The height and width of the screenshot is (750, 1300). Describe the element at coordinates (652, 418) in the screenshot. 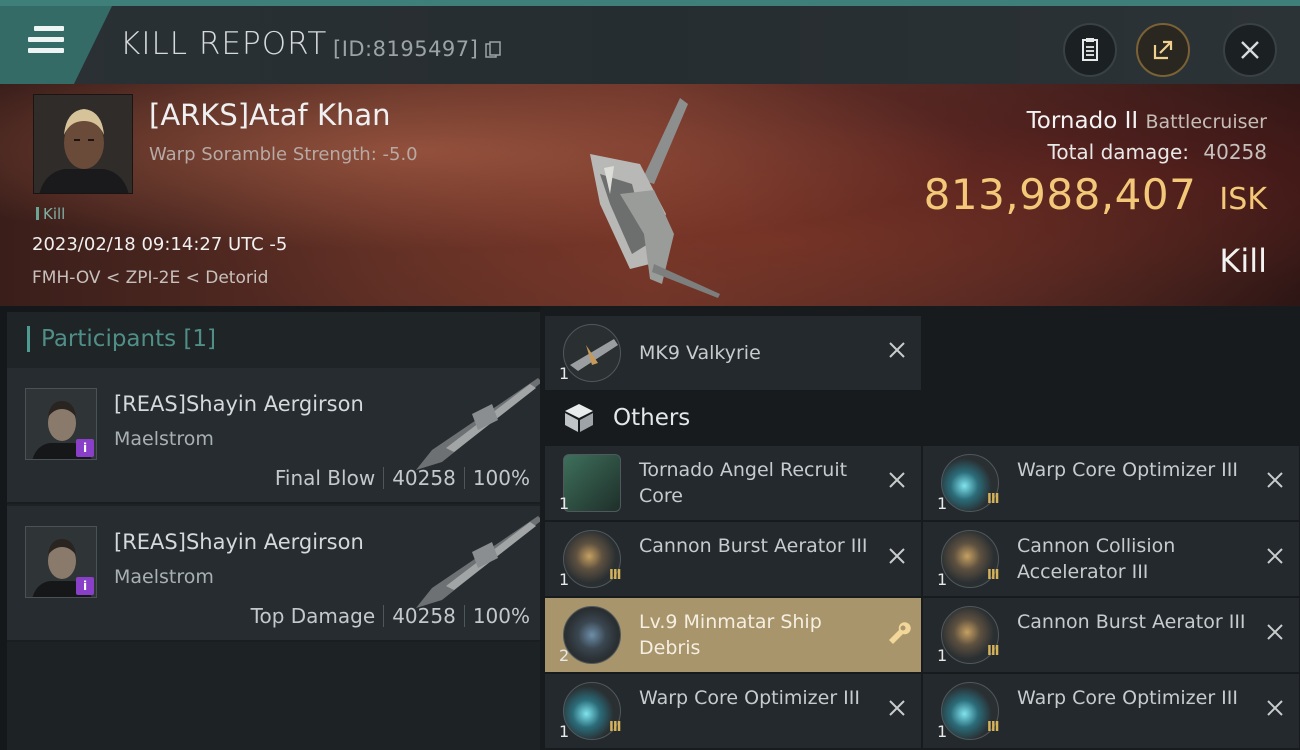

I see `others-label: Others` at that location.